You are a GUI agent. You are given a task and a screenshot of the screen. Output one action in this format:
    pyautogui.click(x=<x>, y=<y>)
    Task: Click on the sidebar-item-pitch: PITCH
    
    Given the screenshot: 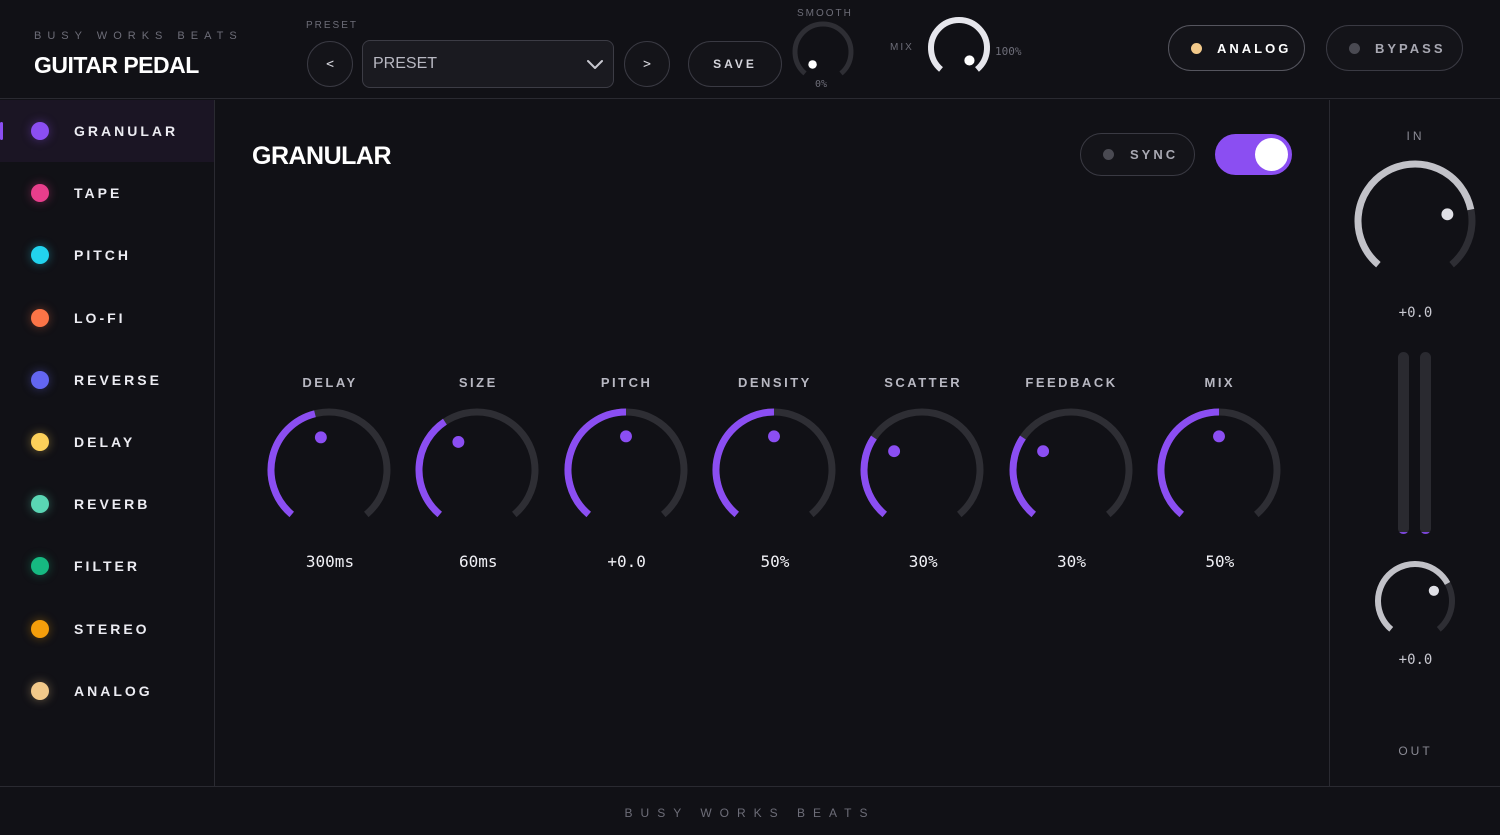 What is the action you would take?
    pyautogui.click(x=107, y=255)
    